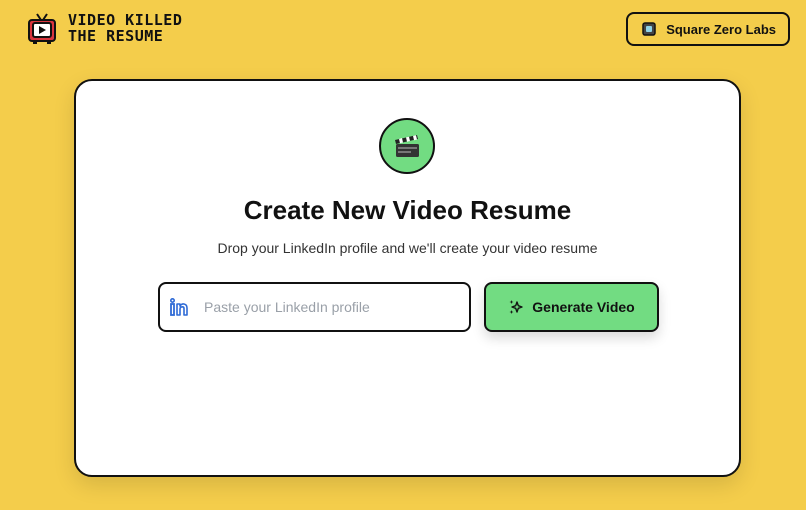  Describe the element at coordinates (116, 36) in the screenshot. I see `brand-title-line2: THE RESUME` at that location.